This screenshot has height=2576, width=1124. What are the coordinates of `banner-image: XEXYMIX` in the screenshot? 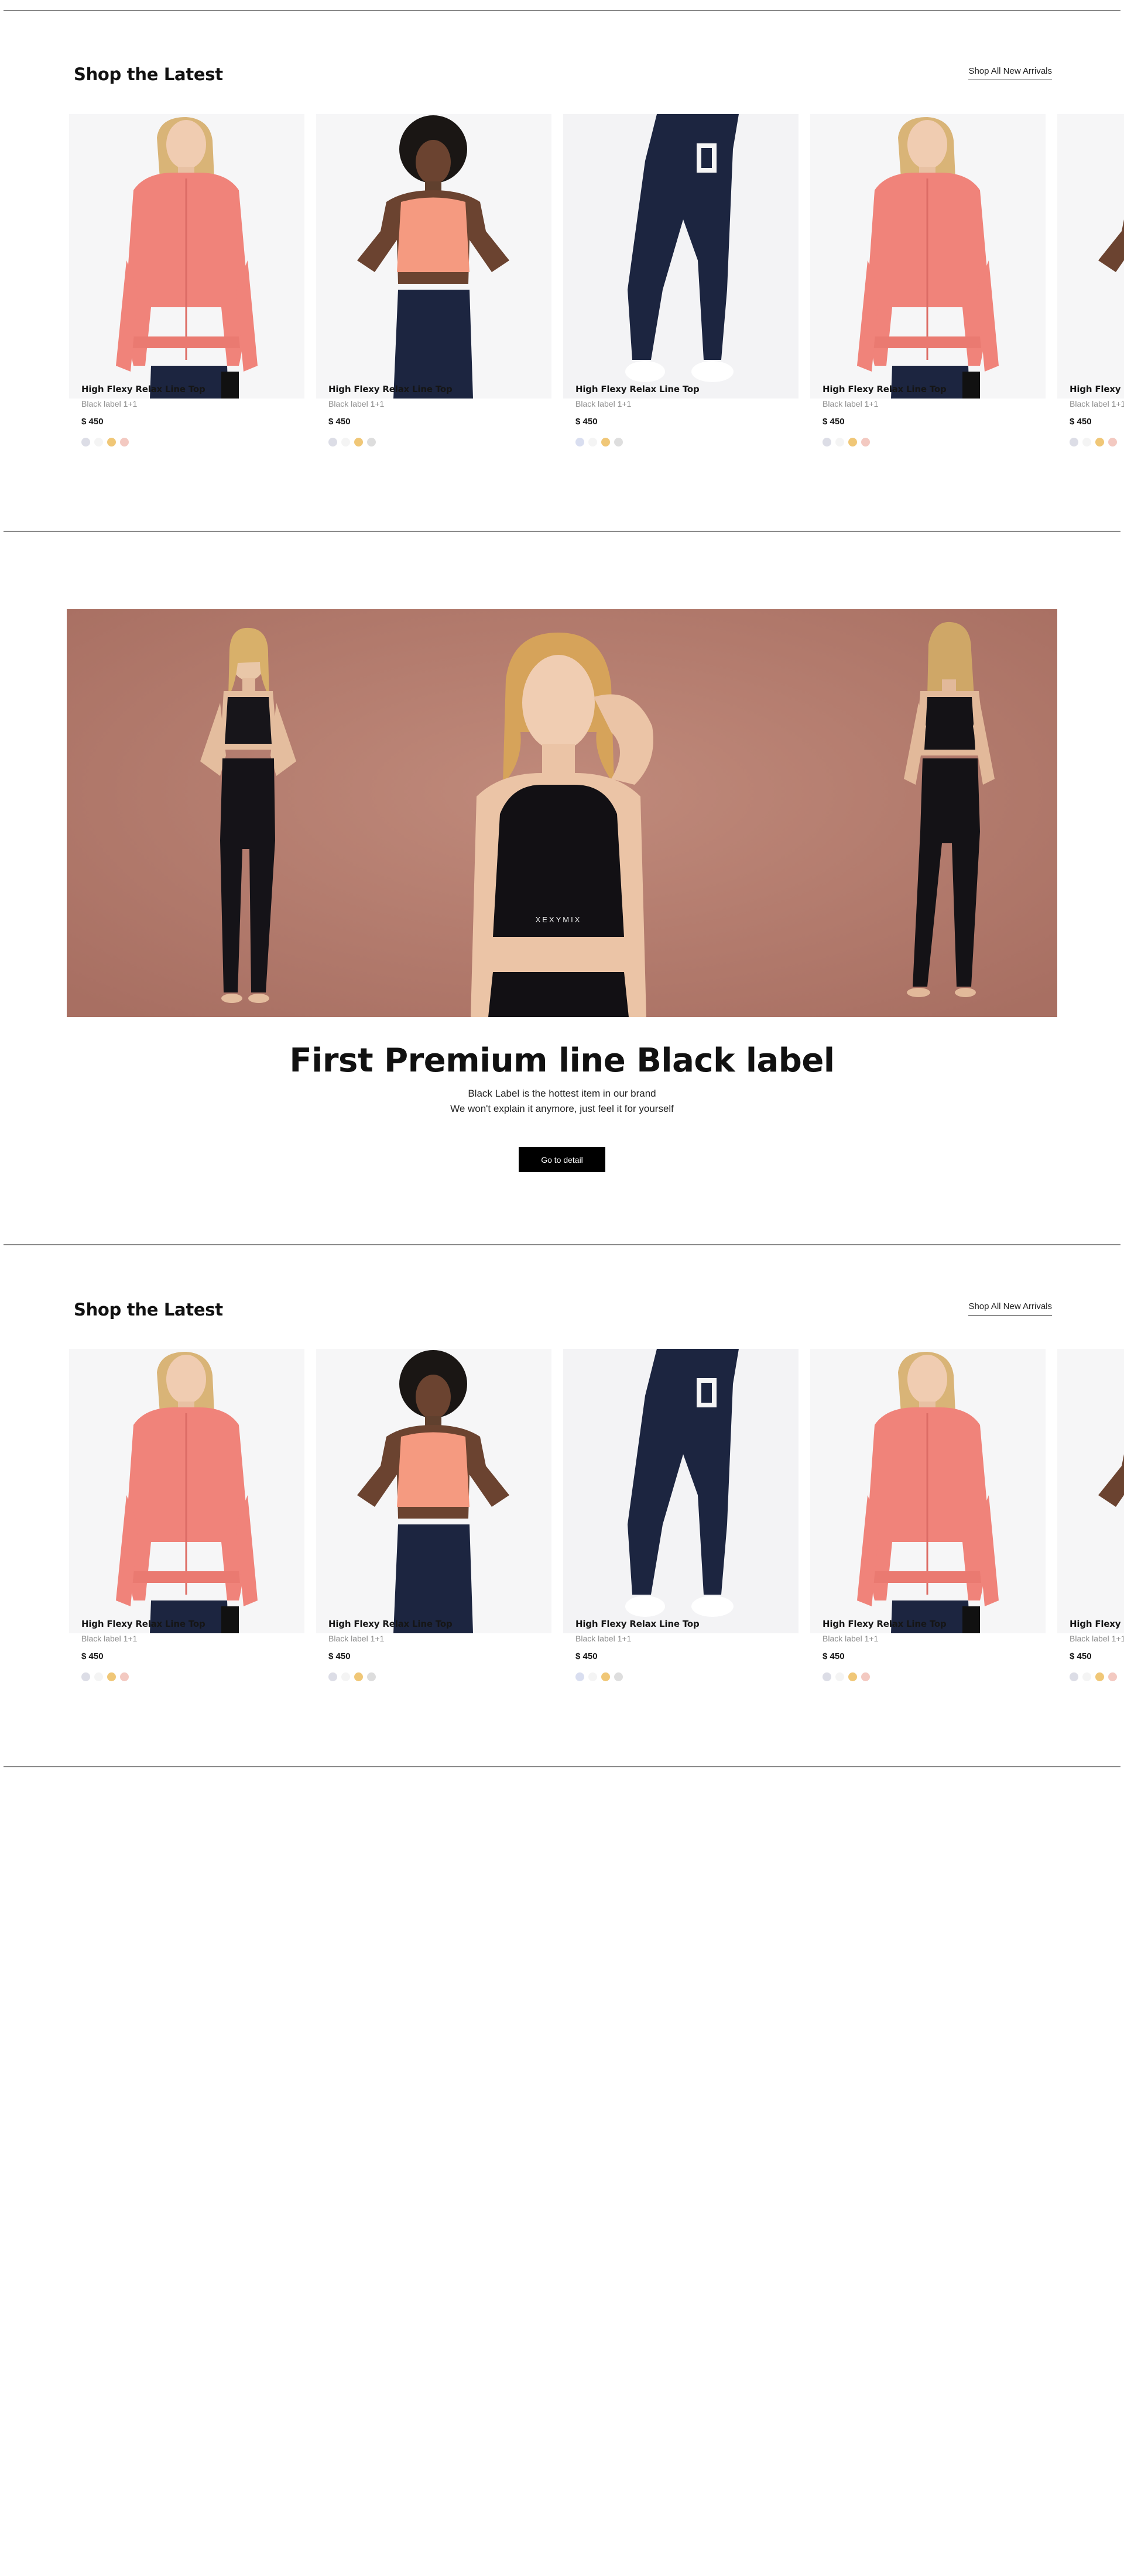 It's located at (562, 813).